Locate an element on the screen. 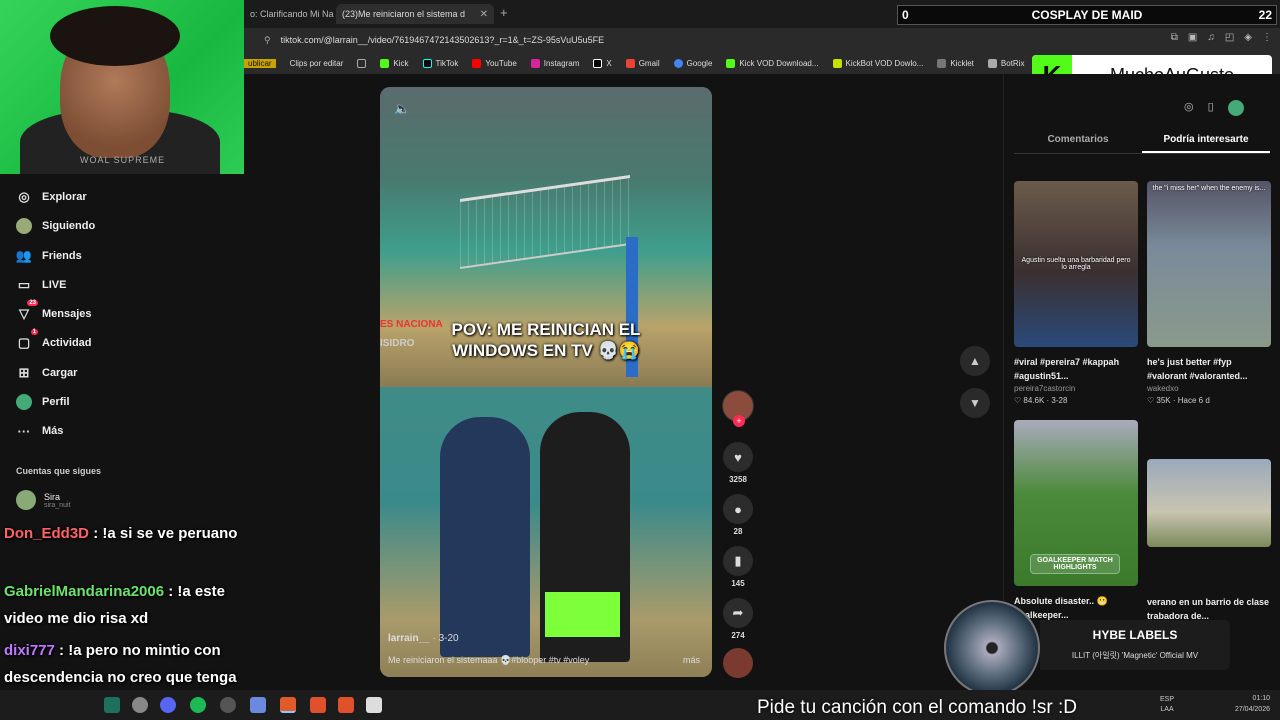  video-author: larrain__ · 3-20 is located at coordinates (423, 638).